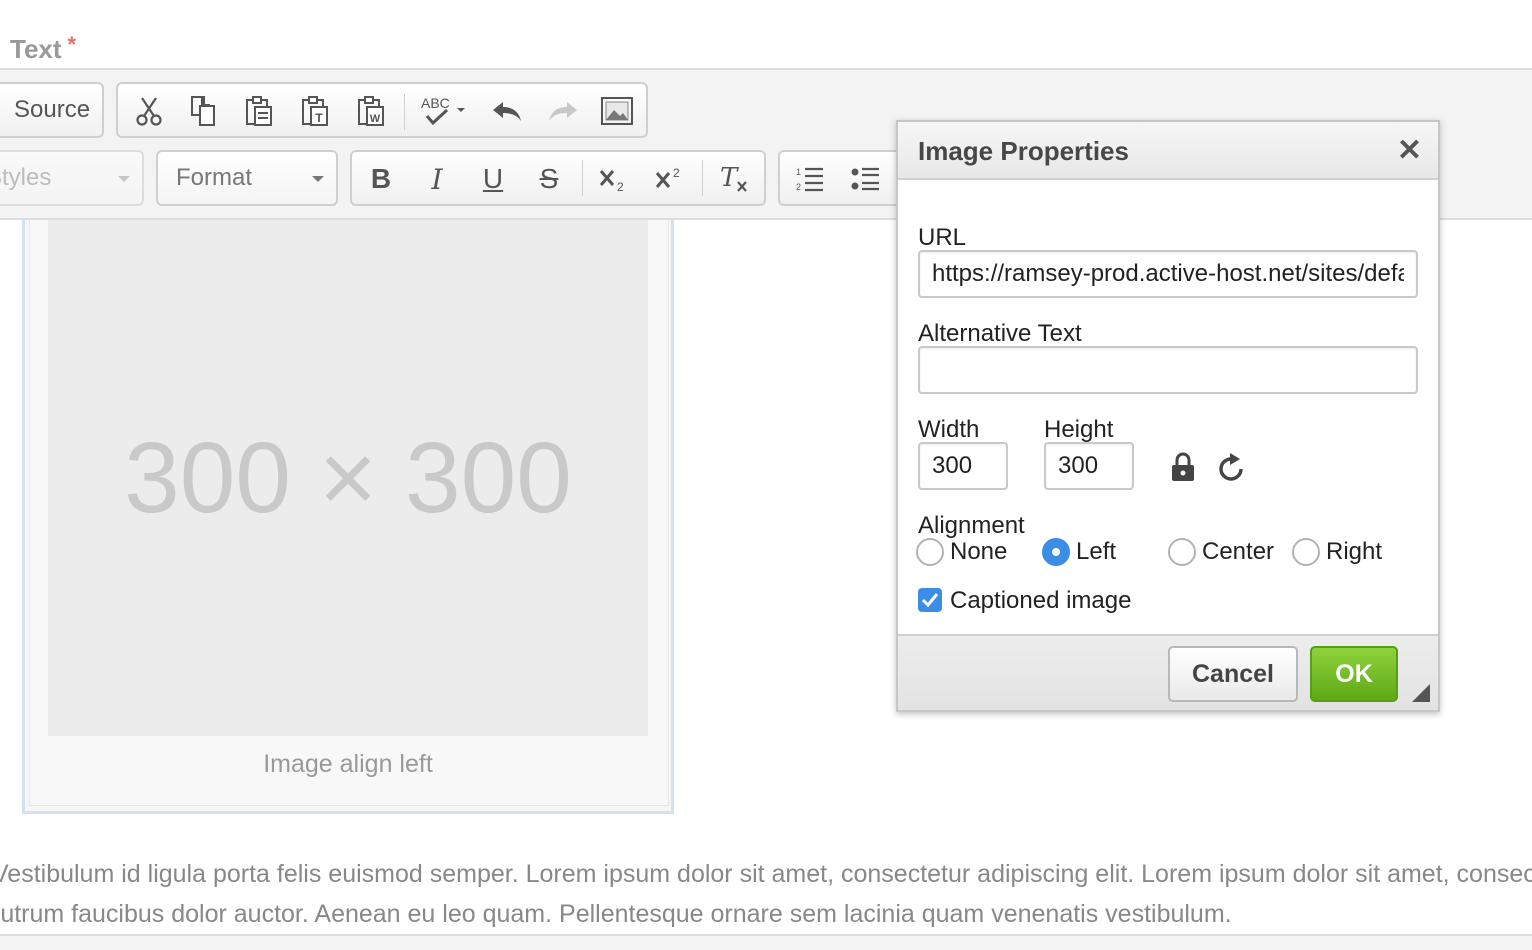 The width and height of the screenshot is (1532, 950). I want to click on lock-icon, so click(1183, 466).